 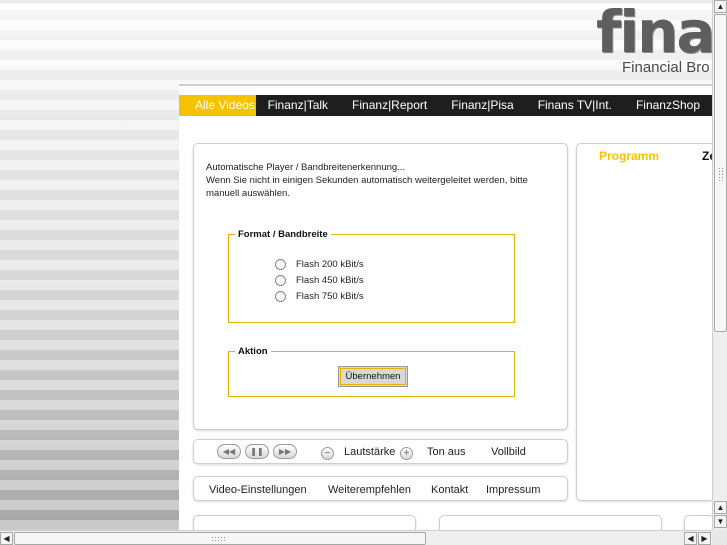 I want to click on fullscreen-button: Vollbild, so click(x=508, y=452).